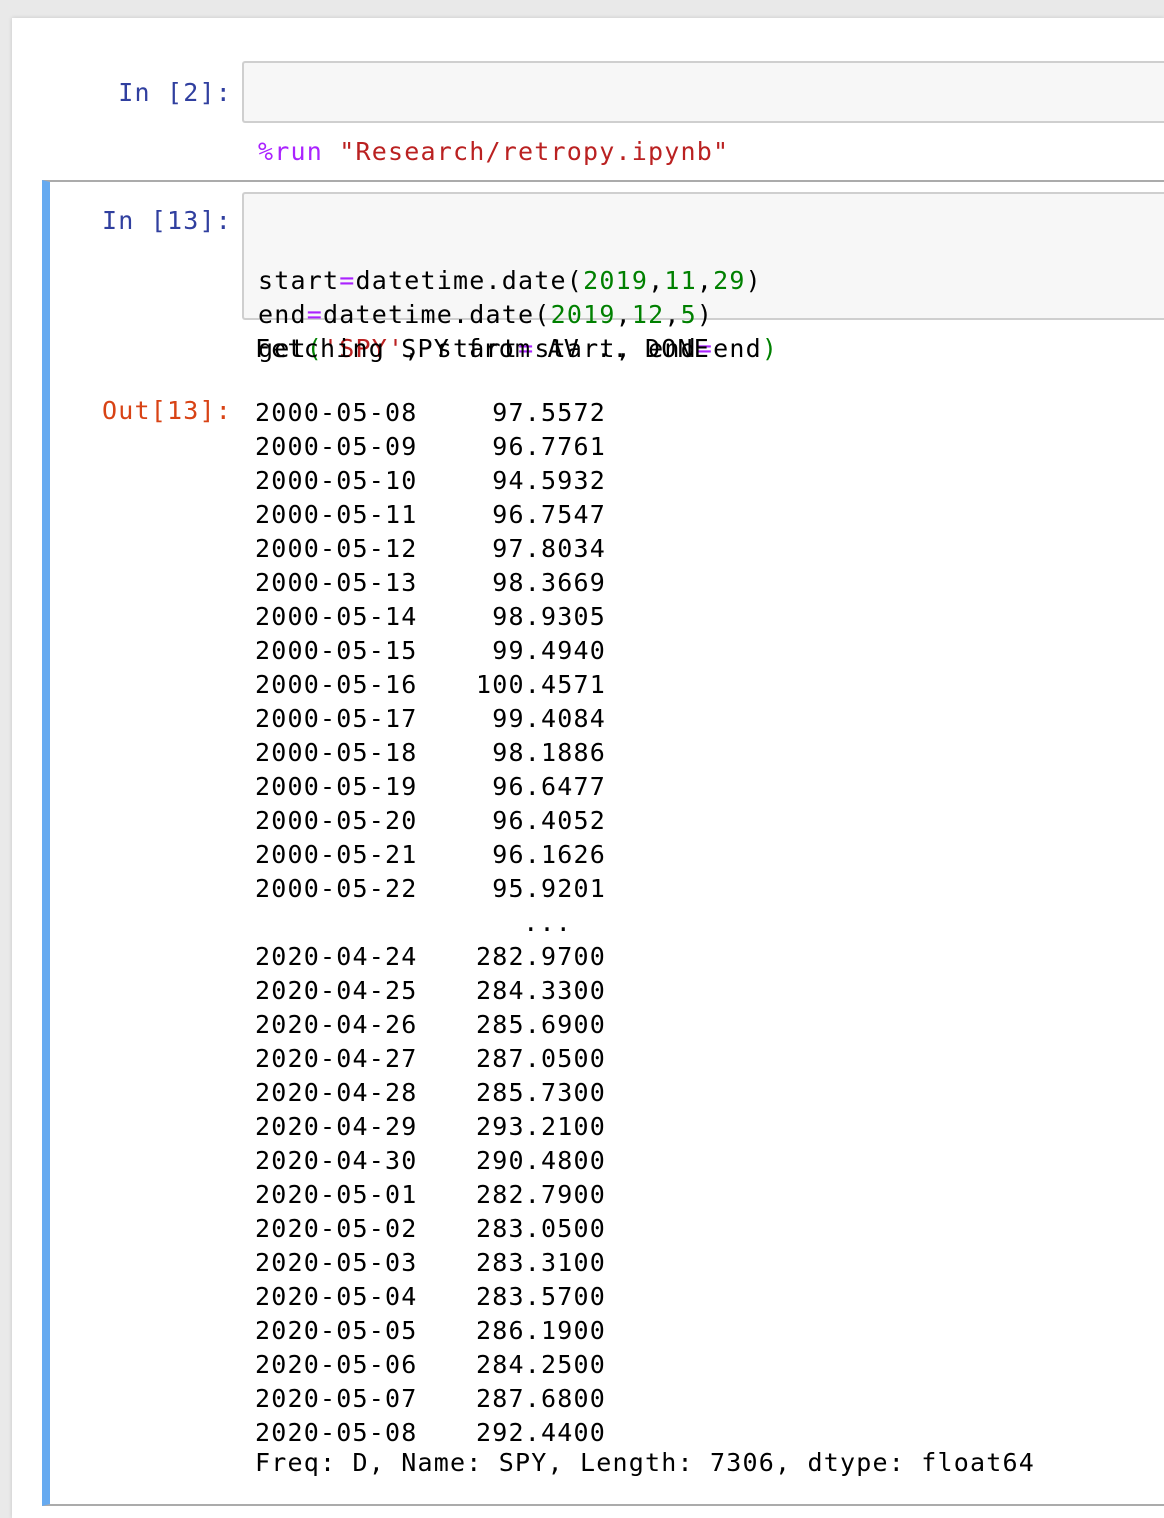 The height and width of the screenshot is (1518, 1164). Describe the element at coordinates (430, 549) in the screenshot. I see `series-row: 2000-05-12 97.8034` at that location.